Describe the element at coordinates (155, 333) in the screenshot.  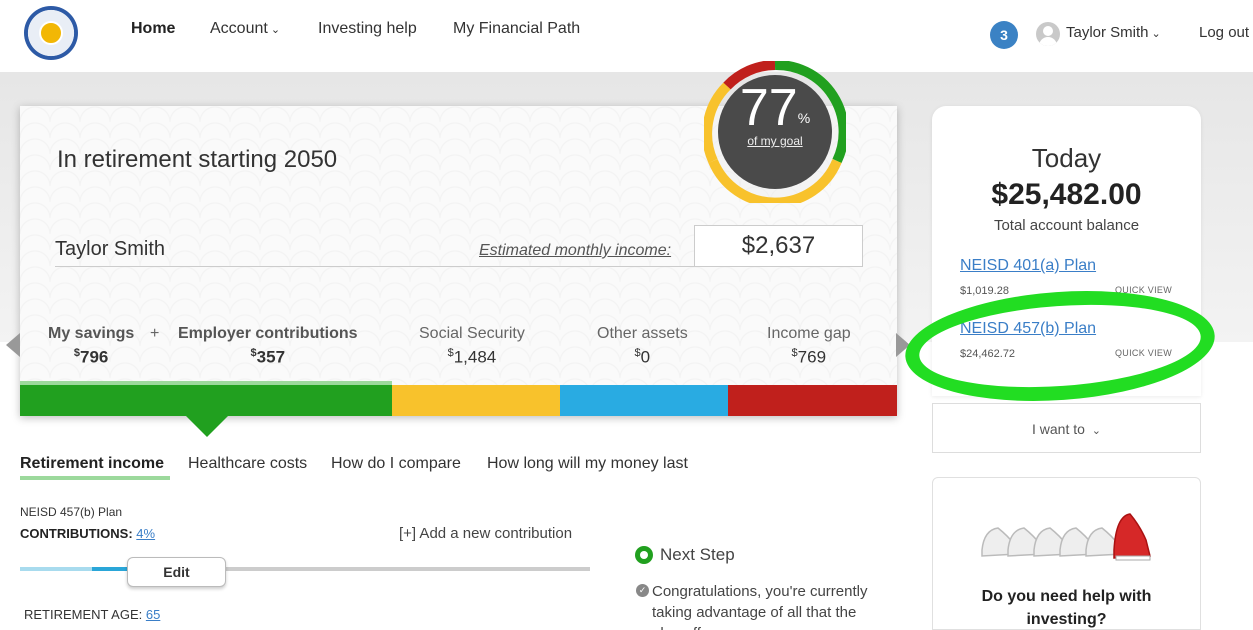
I see `plus-sign: +` at that location.